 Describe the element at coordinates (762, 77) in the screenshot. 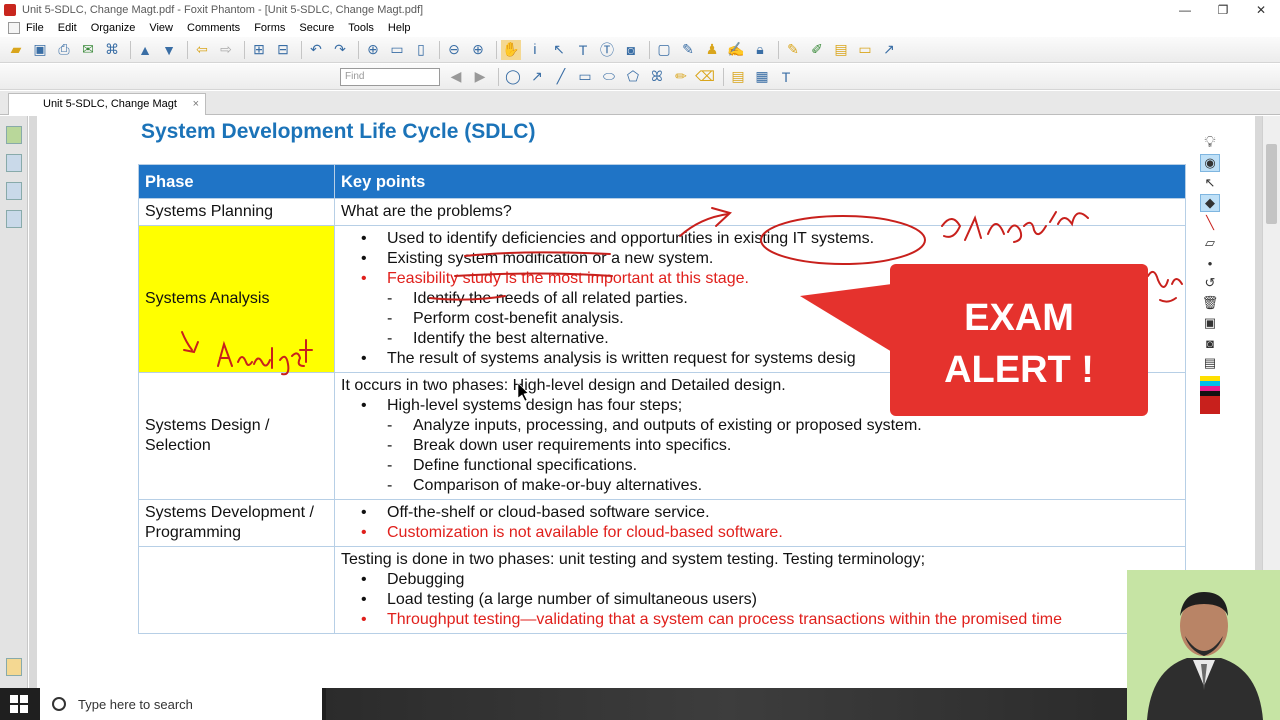

I see `callout-tool-icon: ▦` at that location.